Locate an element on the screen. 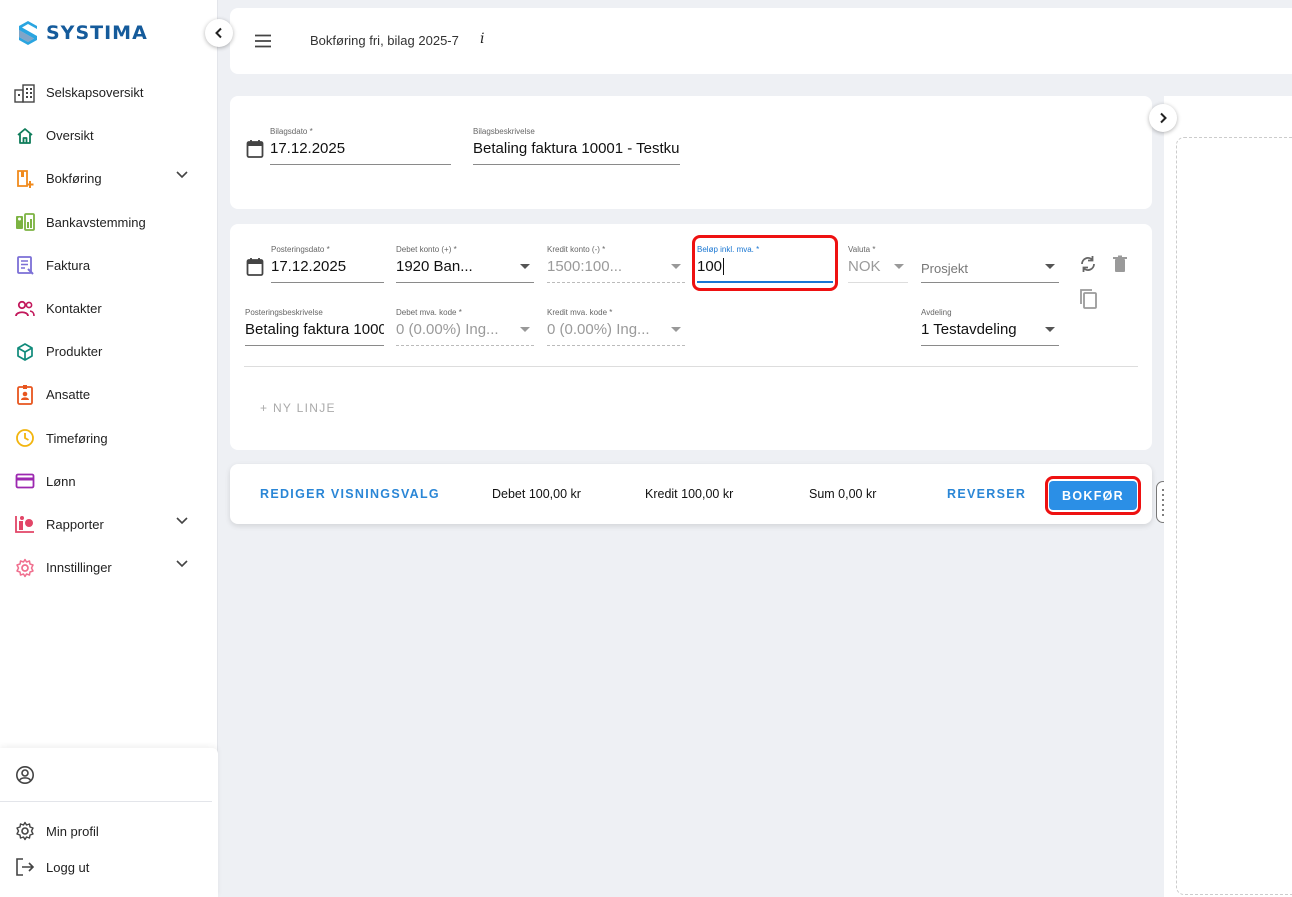  building-icon is located at coordinates (25, 93).